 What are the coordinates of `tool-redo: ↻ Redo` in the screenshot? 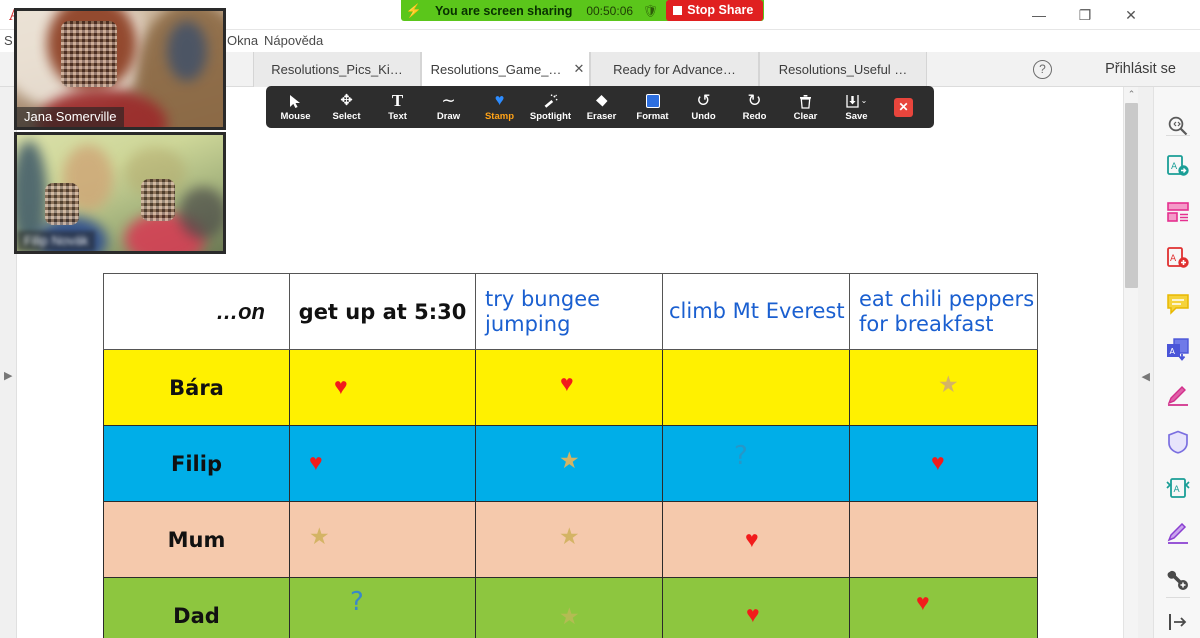 It's located at (754, 107).